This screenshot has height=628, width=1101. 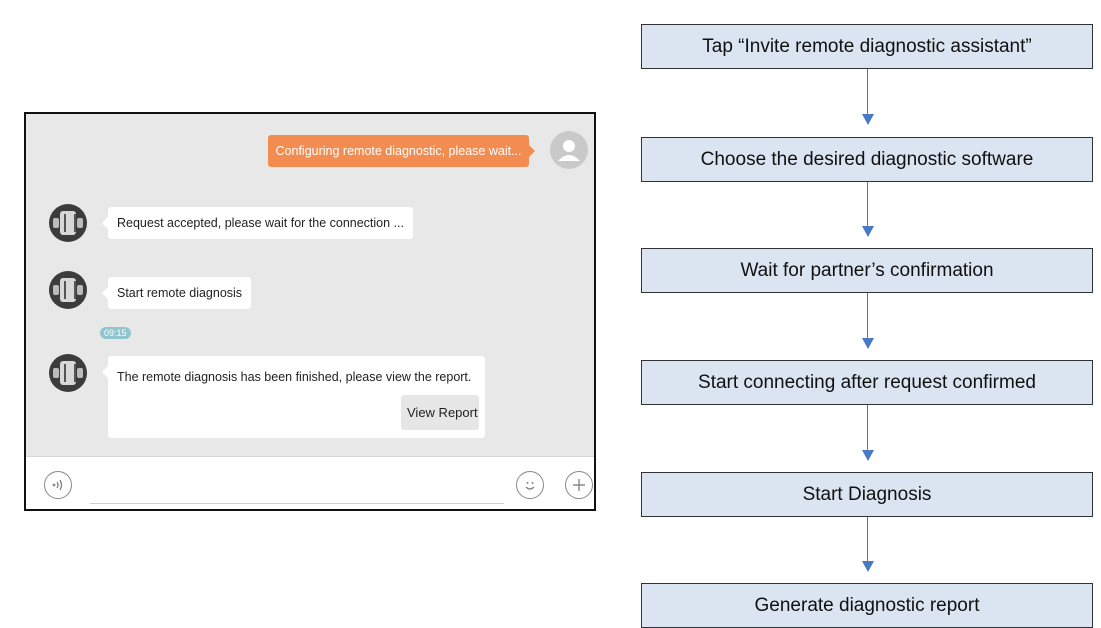 I want to click on flow-step-start-connecting: Start connecting after request confirmed, so click(x=867, y=382).